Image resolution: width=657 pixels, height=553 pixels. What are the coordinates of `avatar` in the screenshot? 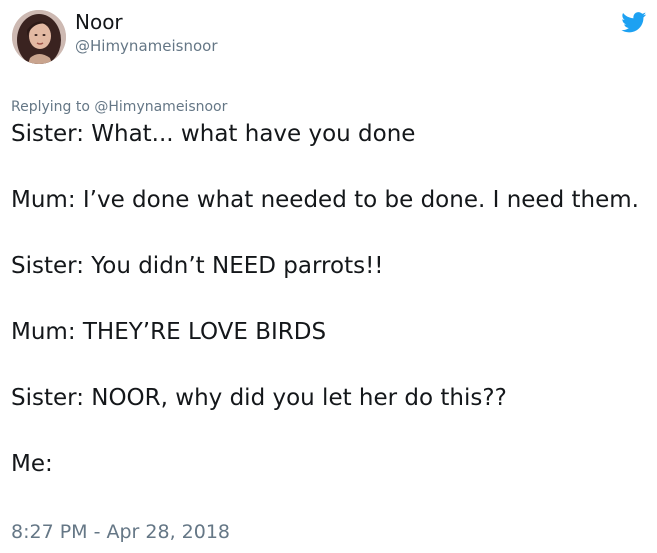 It's located at (39, 37).